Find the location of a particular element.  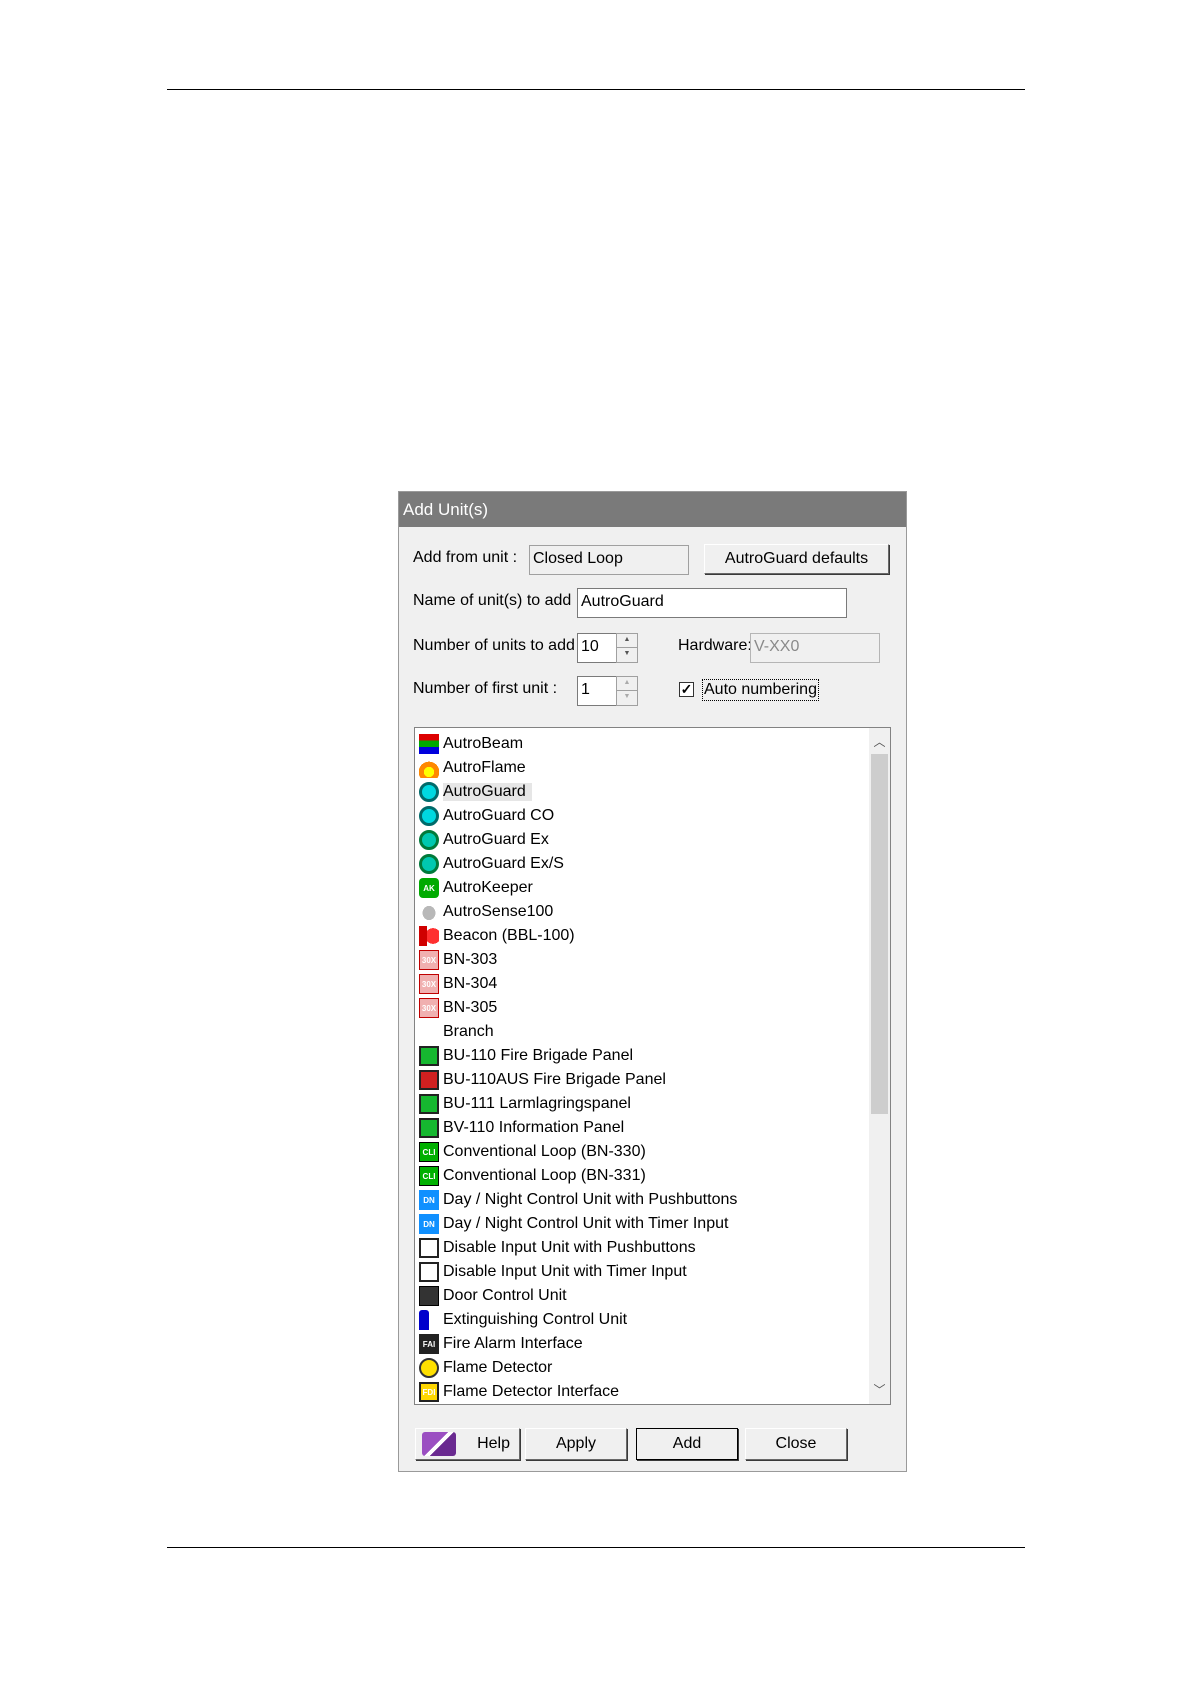

list-item: BU-110AUS Fire Brigade Panel is located at coordinates (542, 1080).